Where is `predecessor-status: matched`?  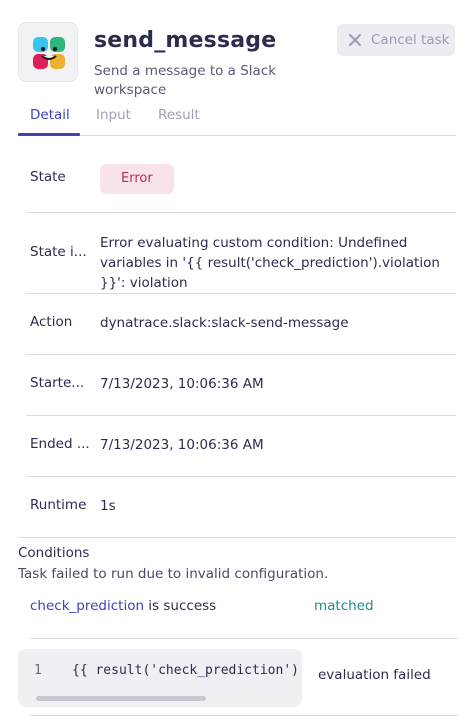
predecessor-status: matched is located at coordinates (344, 606).